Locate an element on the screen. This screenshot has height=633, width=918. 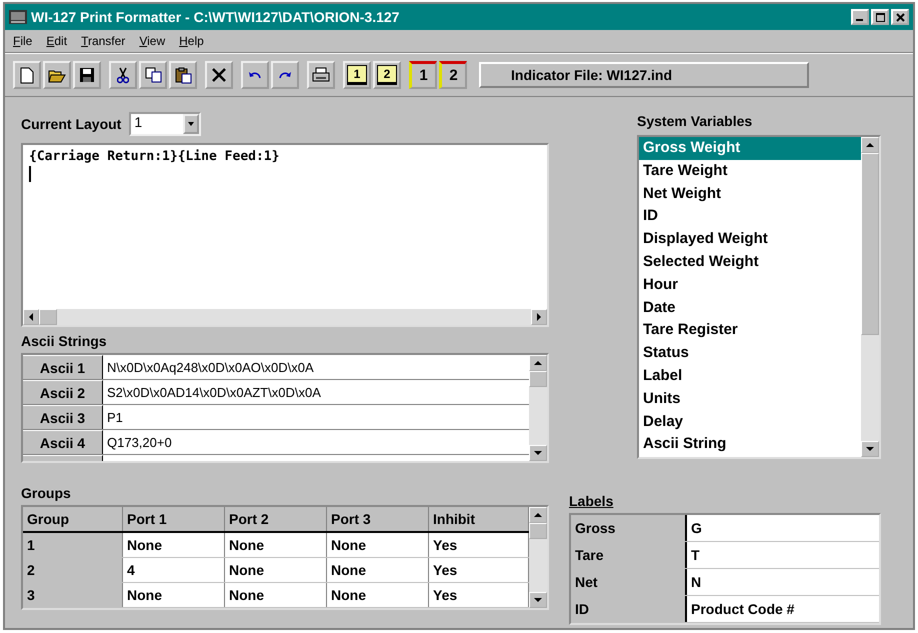
list-item: Tare Weight is located at coordinates (750, 171).